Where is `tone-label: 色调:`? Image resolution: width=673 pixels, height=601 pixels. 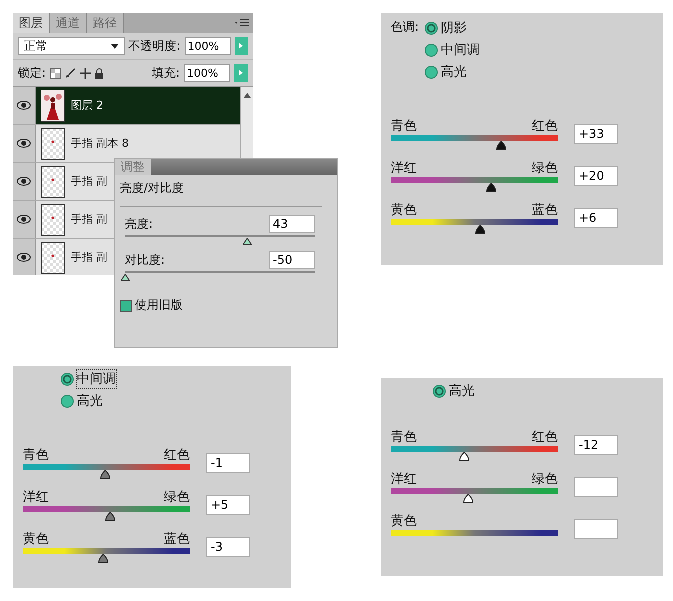 tone-label: 色调: is located at coordinates (405, 27).